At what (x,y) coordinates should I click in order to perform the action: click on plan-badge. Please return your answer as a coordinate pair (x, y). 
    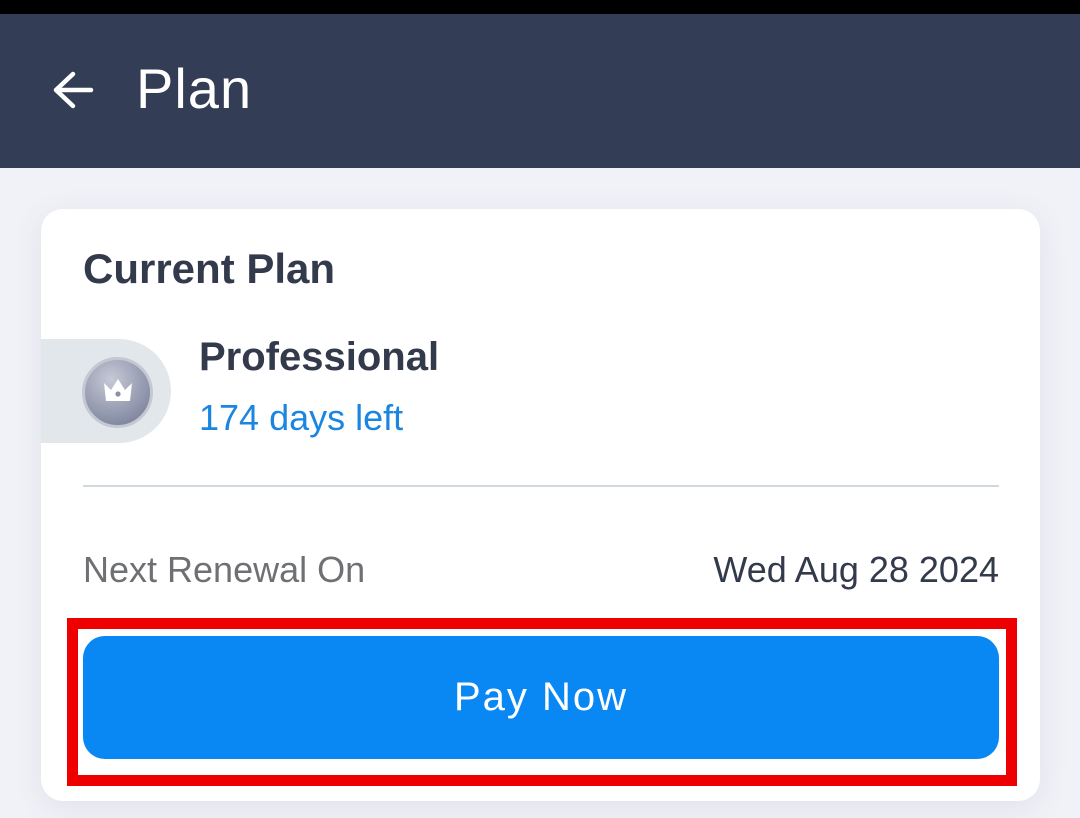
    Looking at the image, I should click on (117, 392).